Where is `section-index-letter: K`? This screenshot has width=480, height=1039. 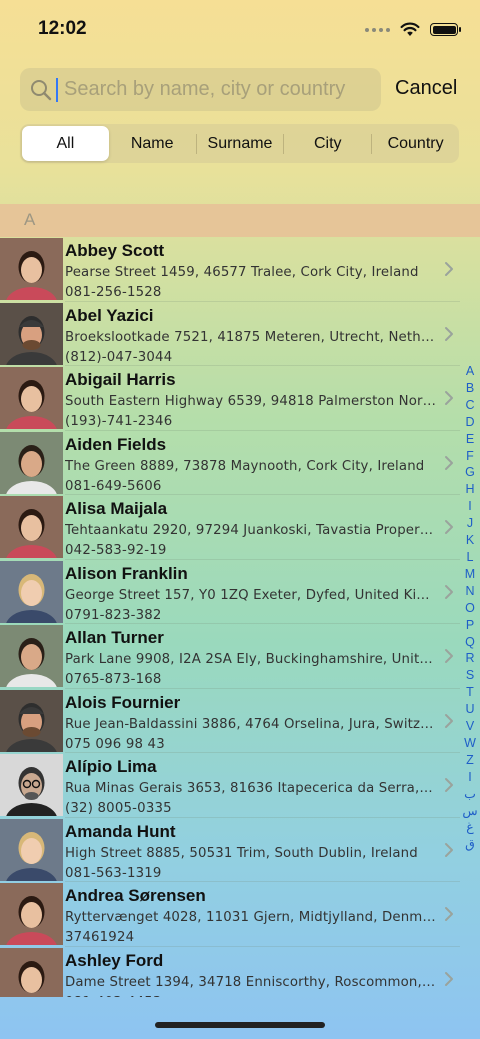 section-index-letter: K is located at coordinates (470, 540).